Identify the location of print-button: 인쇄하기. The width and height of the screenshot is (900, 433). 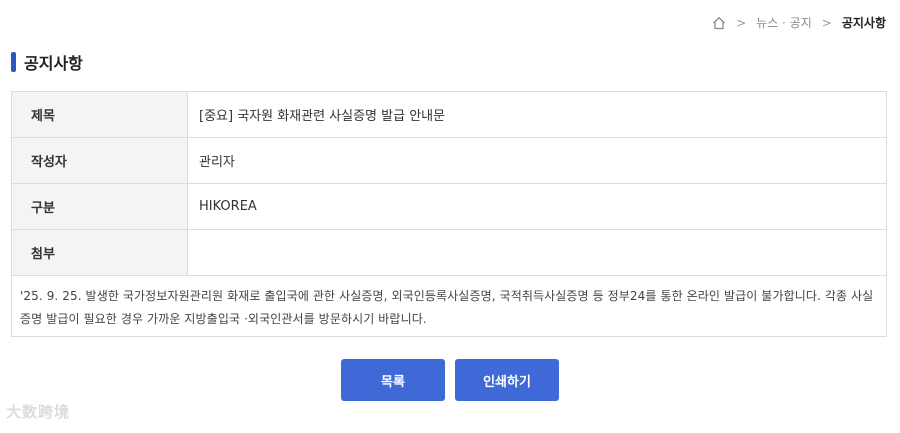
(507, 380).